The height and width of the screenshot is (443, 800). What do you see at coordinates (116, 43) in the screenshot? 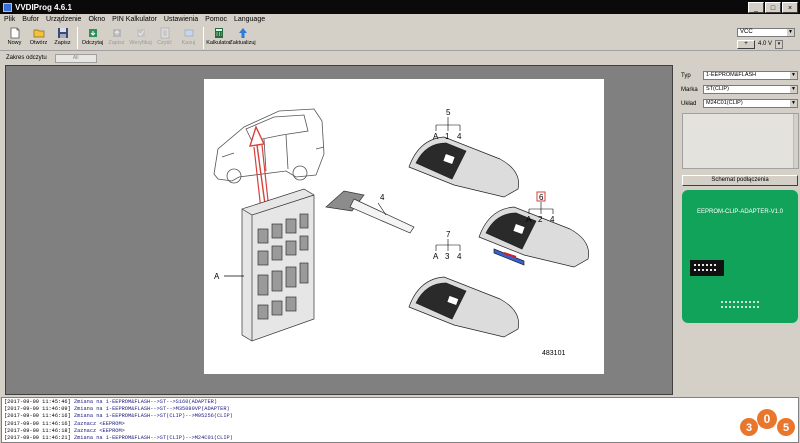
I see `write-button-label: Zapisz` at bounding box center [116, 43].